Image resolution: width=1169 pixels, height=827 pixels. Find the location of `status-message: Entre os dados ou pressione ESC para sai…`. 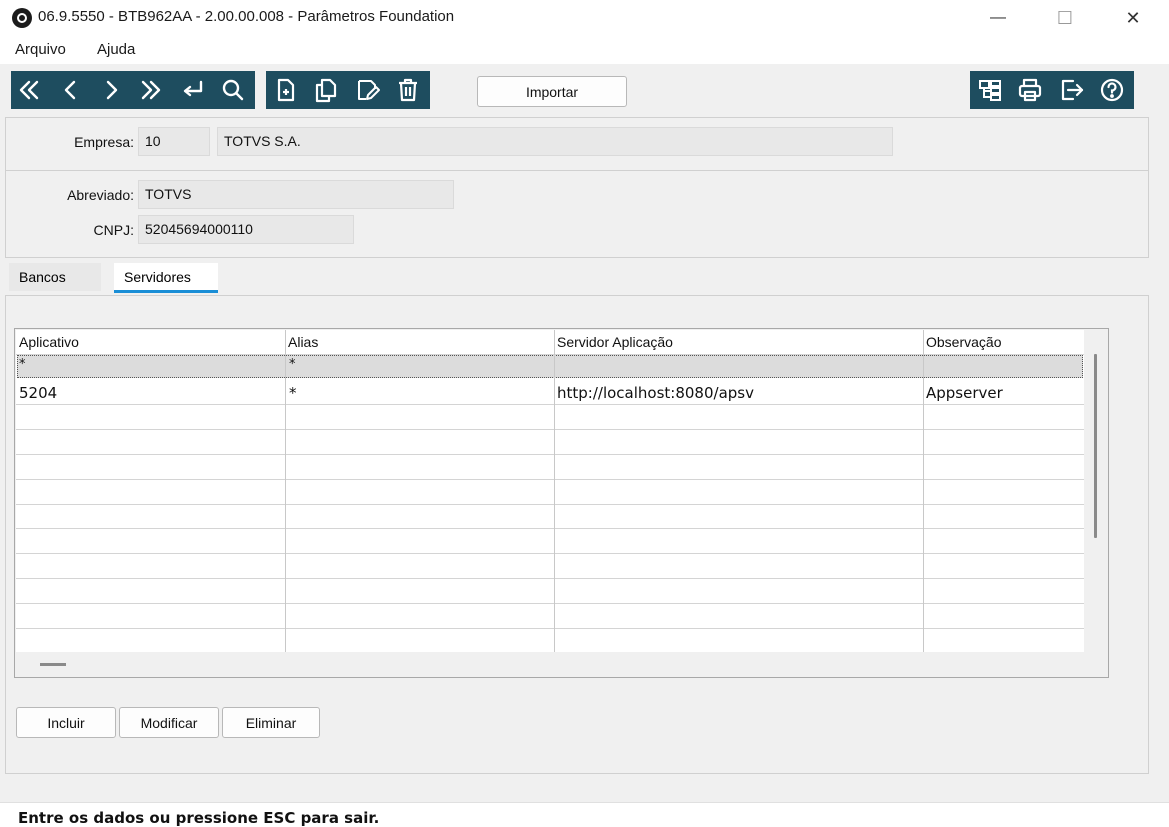

status-message: Entre os dados ou pressione ESC para sai… is located at coordinates (199, 818).